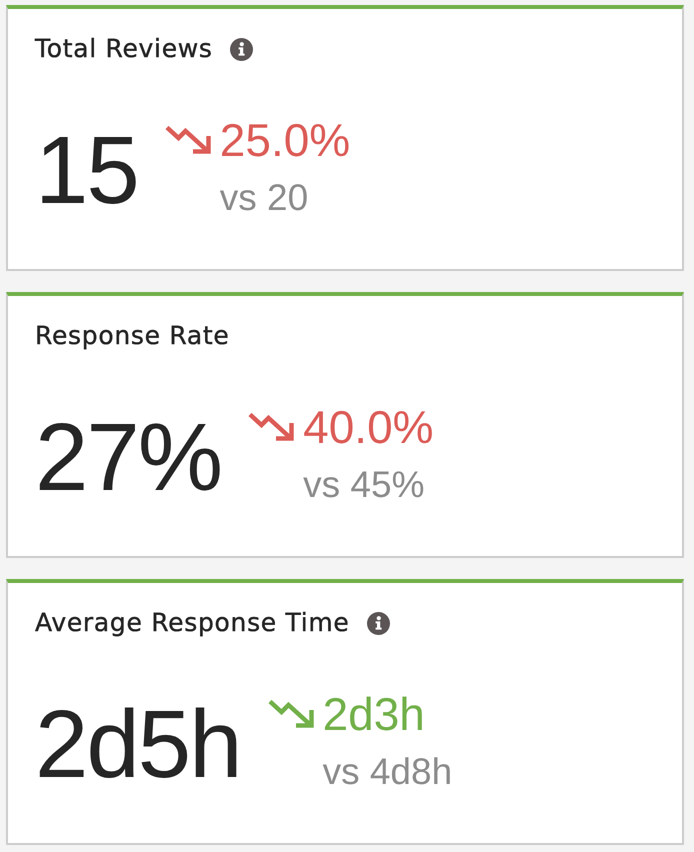 The image size is (694, 852). Describe the element at coordinates (138, 745) in the screenshot. I see `metric-value: 2d5h` at that location.